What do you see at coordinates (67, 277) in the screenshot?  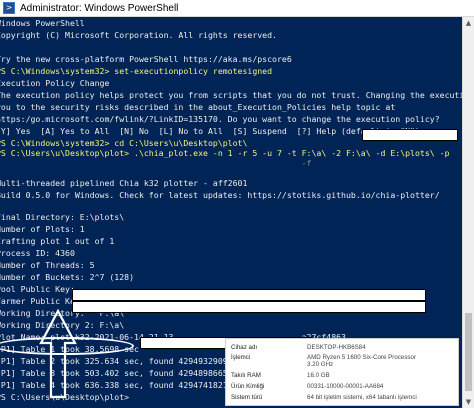 I see `console-line: Number of Buckets: 2^7 (128)` at bounding box center [67, 277].